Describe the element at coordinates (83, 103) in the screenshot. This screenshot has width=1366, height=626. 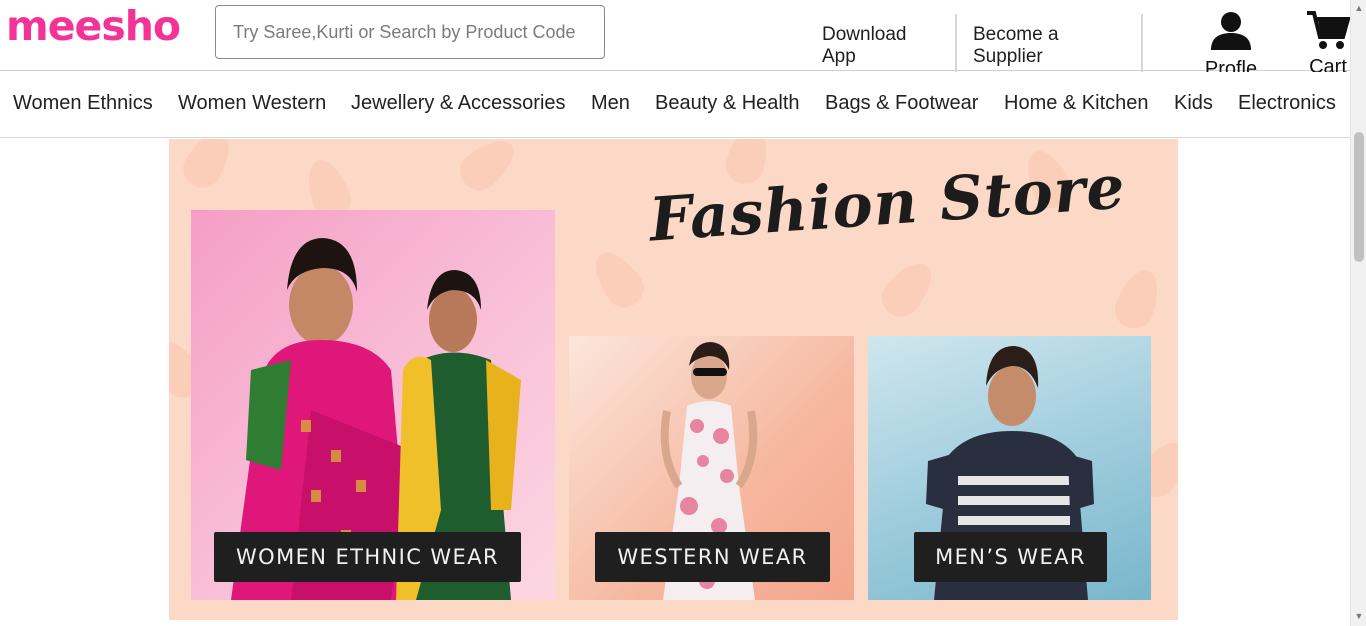
I see `nav-item-women-ethnics: Women Ethnics` at that location.